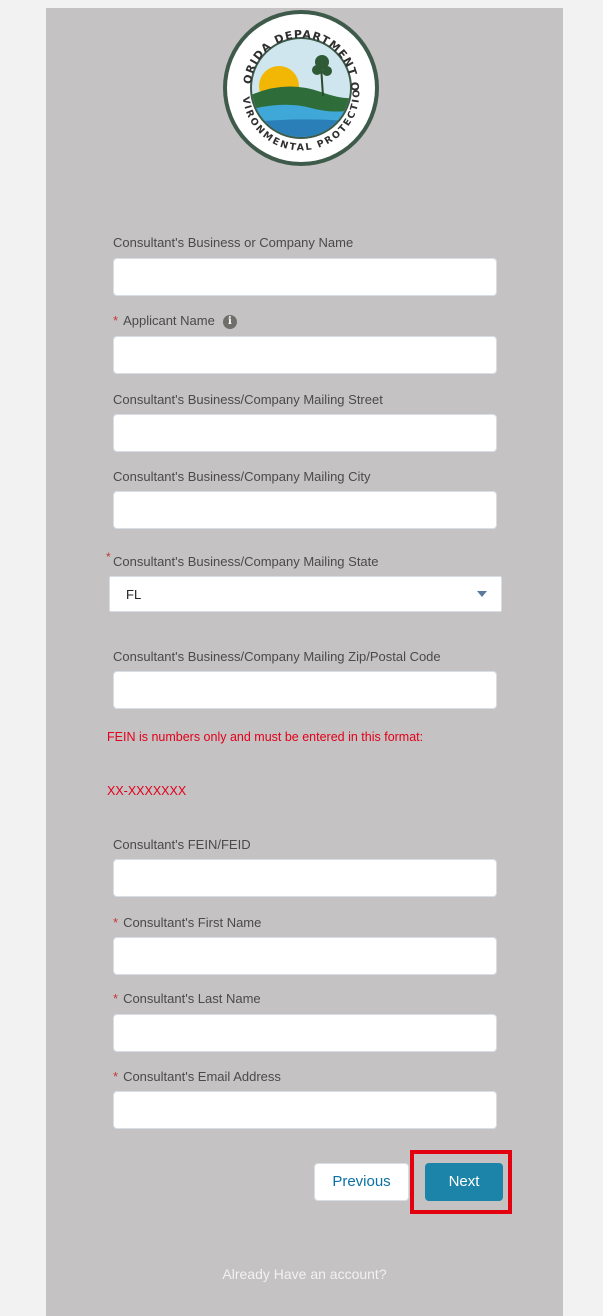 Image resolution: width=603 pixels, height=1316 pixels. Describe the element at coordinates (192, 922) in the screenshot. I see `first-name-label-text: Consultant's First Name` at that location.